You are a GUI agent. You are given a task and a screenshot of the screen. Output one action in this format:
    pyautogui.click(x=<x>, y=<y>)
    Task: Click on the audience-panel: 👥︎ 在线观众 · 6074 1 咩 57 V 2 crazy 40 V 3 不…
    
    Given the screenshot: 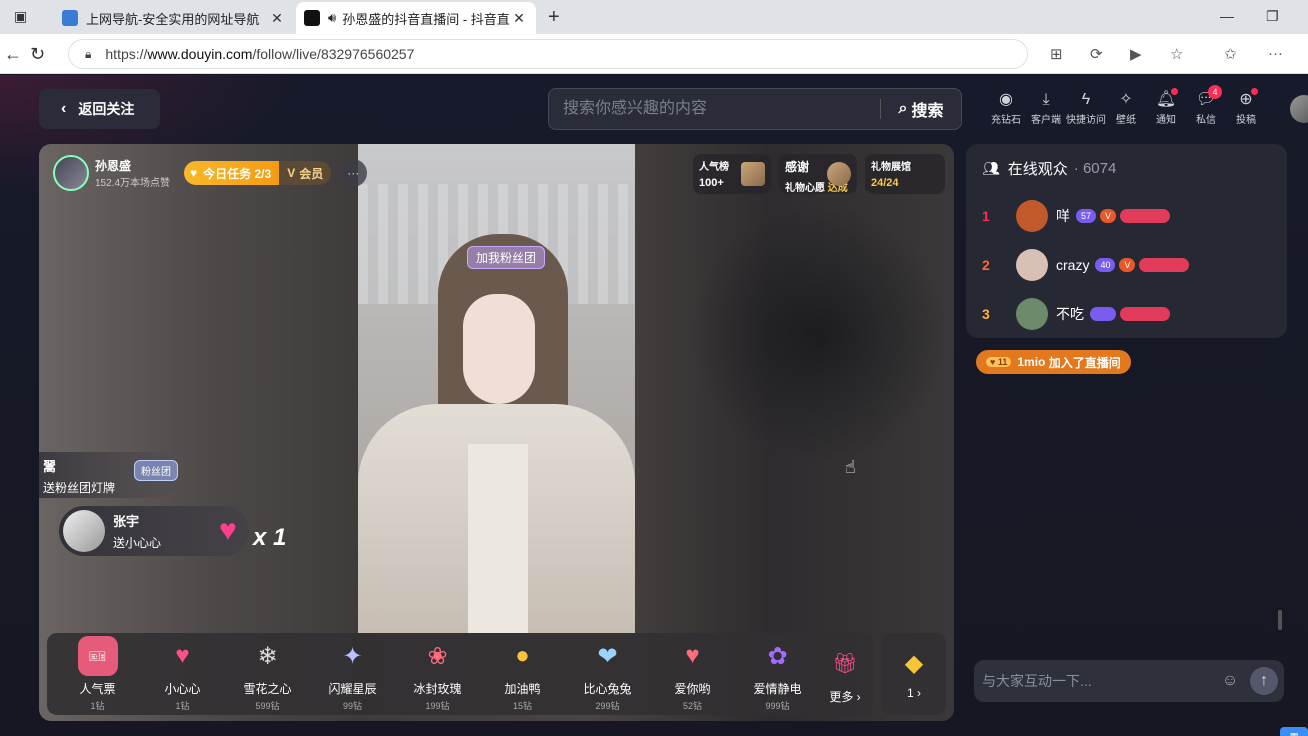 What is the action you would take?
    pyautogui.click(x=1126, y=241)
    